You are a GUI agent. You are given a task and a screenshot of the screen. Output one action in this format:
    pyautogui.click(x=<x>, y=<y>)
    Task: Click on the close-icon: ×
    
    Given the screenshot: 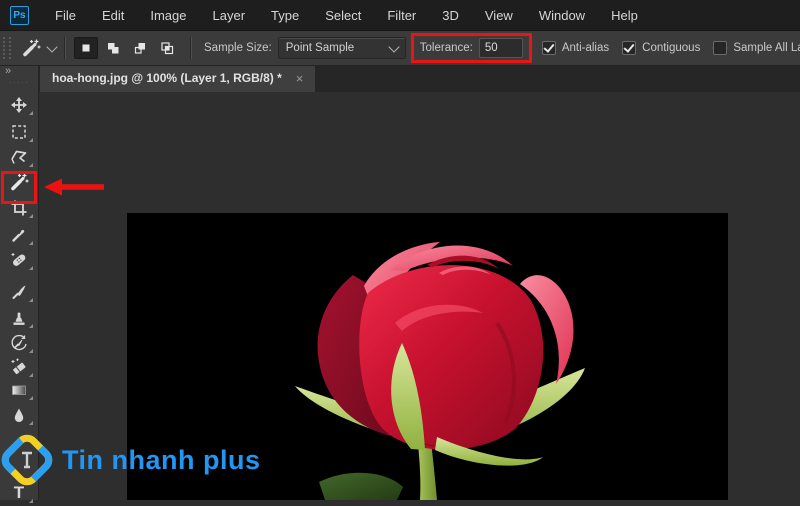 What is the action you would take?
    pyautogui.click(x=300, y=78)
    